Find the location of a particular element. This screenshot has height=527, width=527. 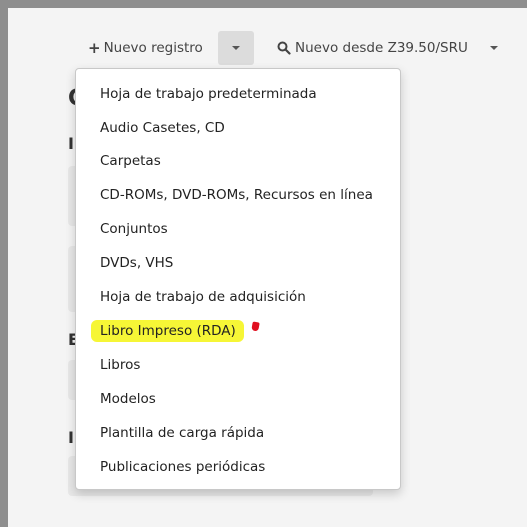

menu-item-books: Libros is located at coordinates (120, 365).